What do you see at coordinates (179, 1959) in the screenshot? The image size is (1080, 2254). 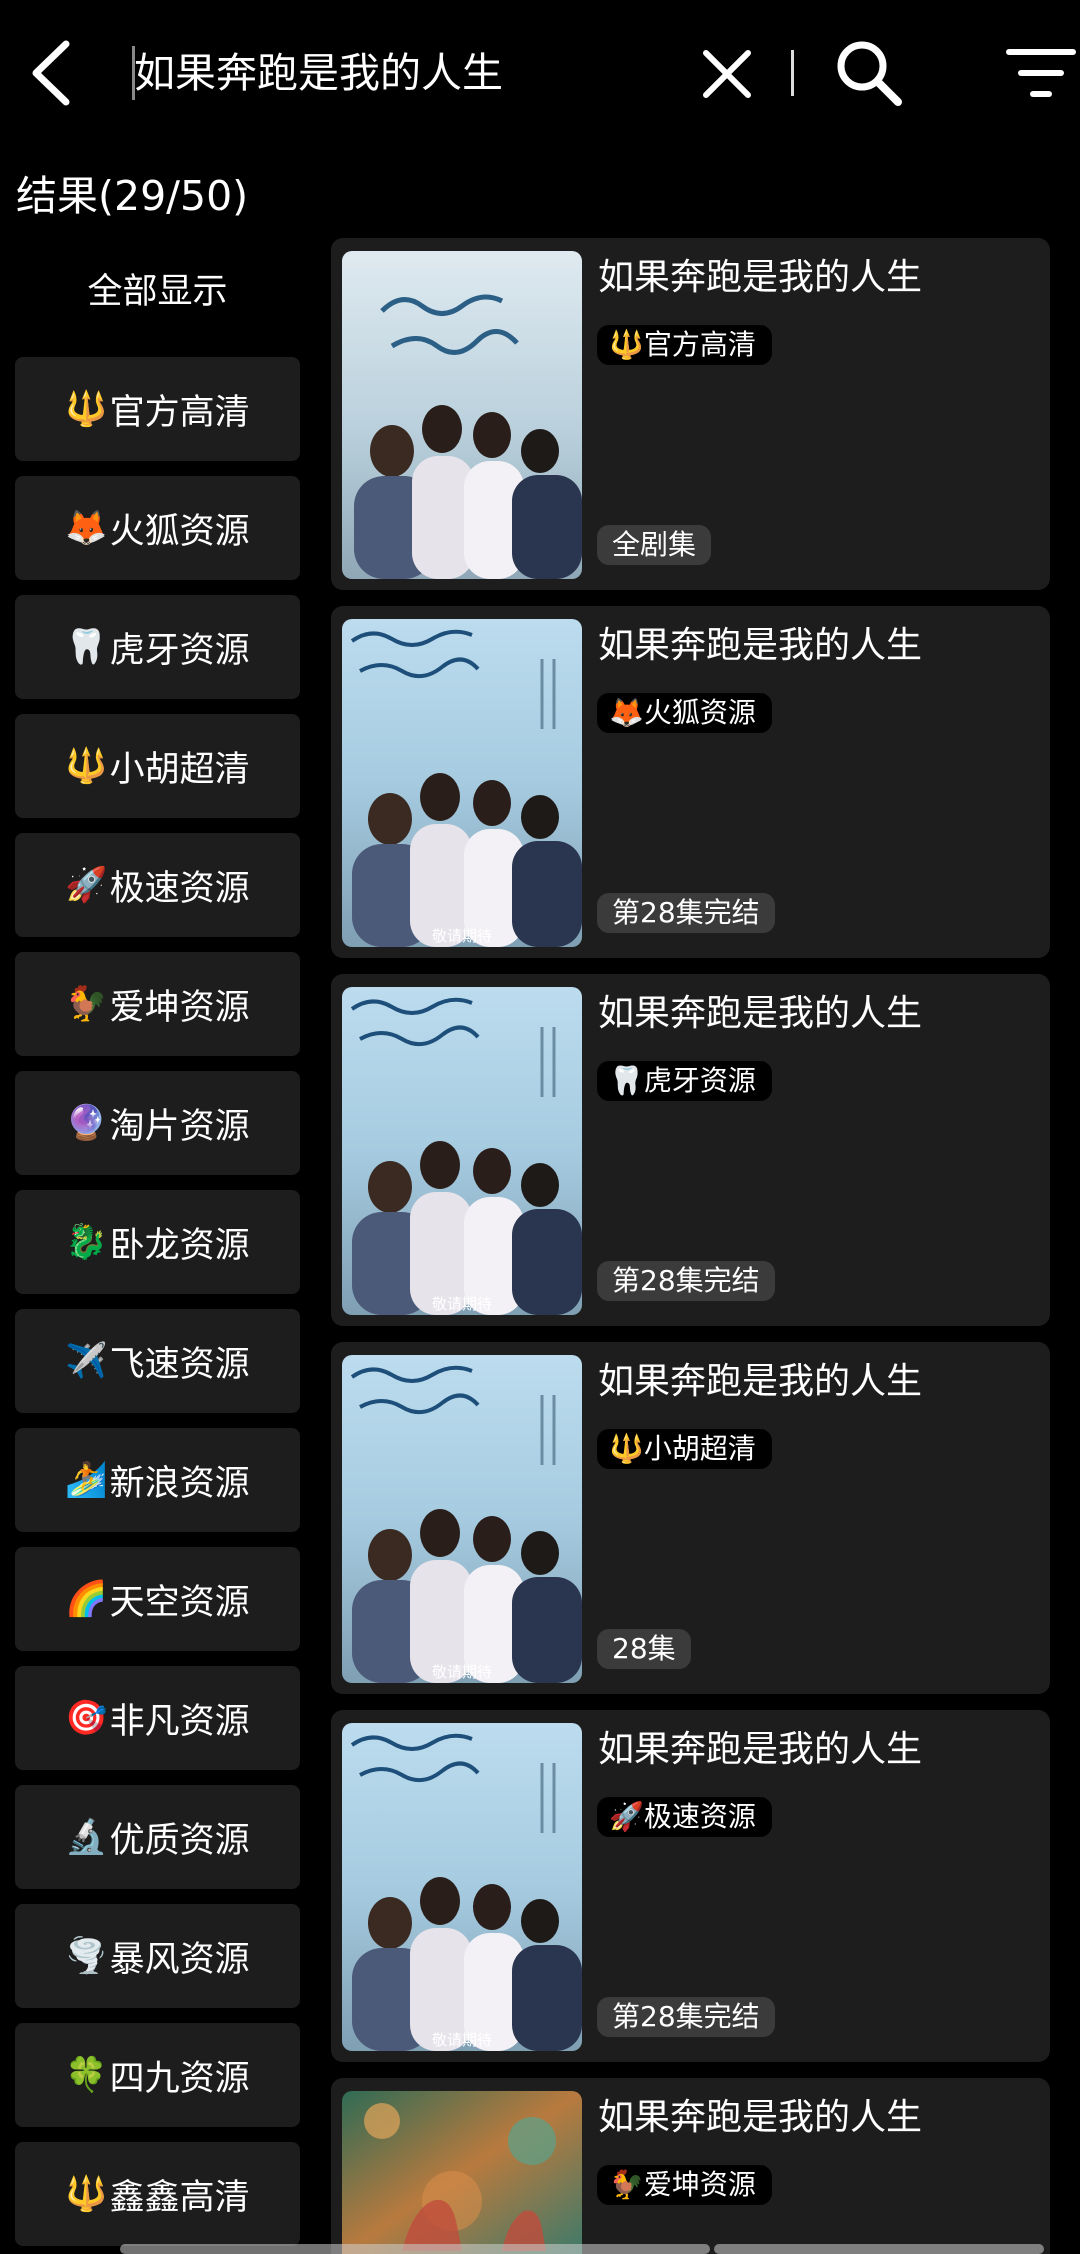 I see `source-label: 暴风资源` at bounding box center [179, 1959].